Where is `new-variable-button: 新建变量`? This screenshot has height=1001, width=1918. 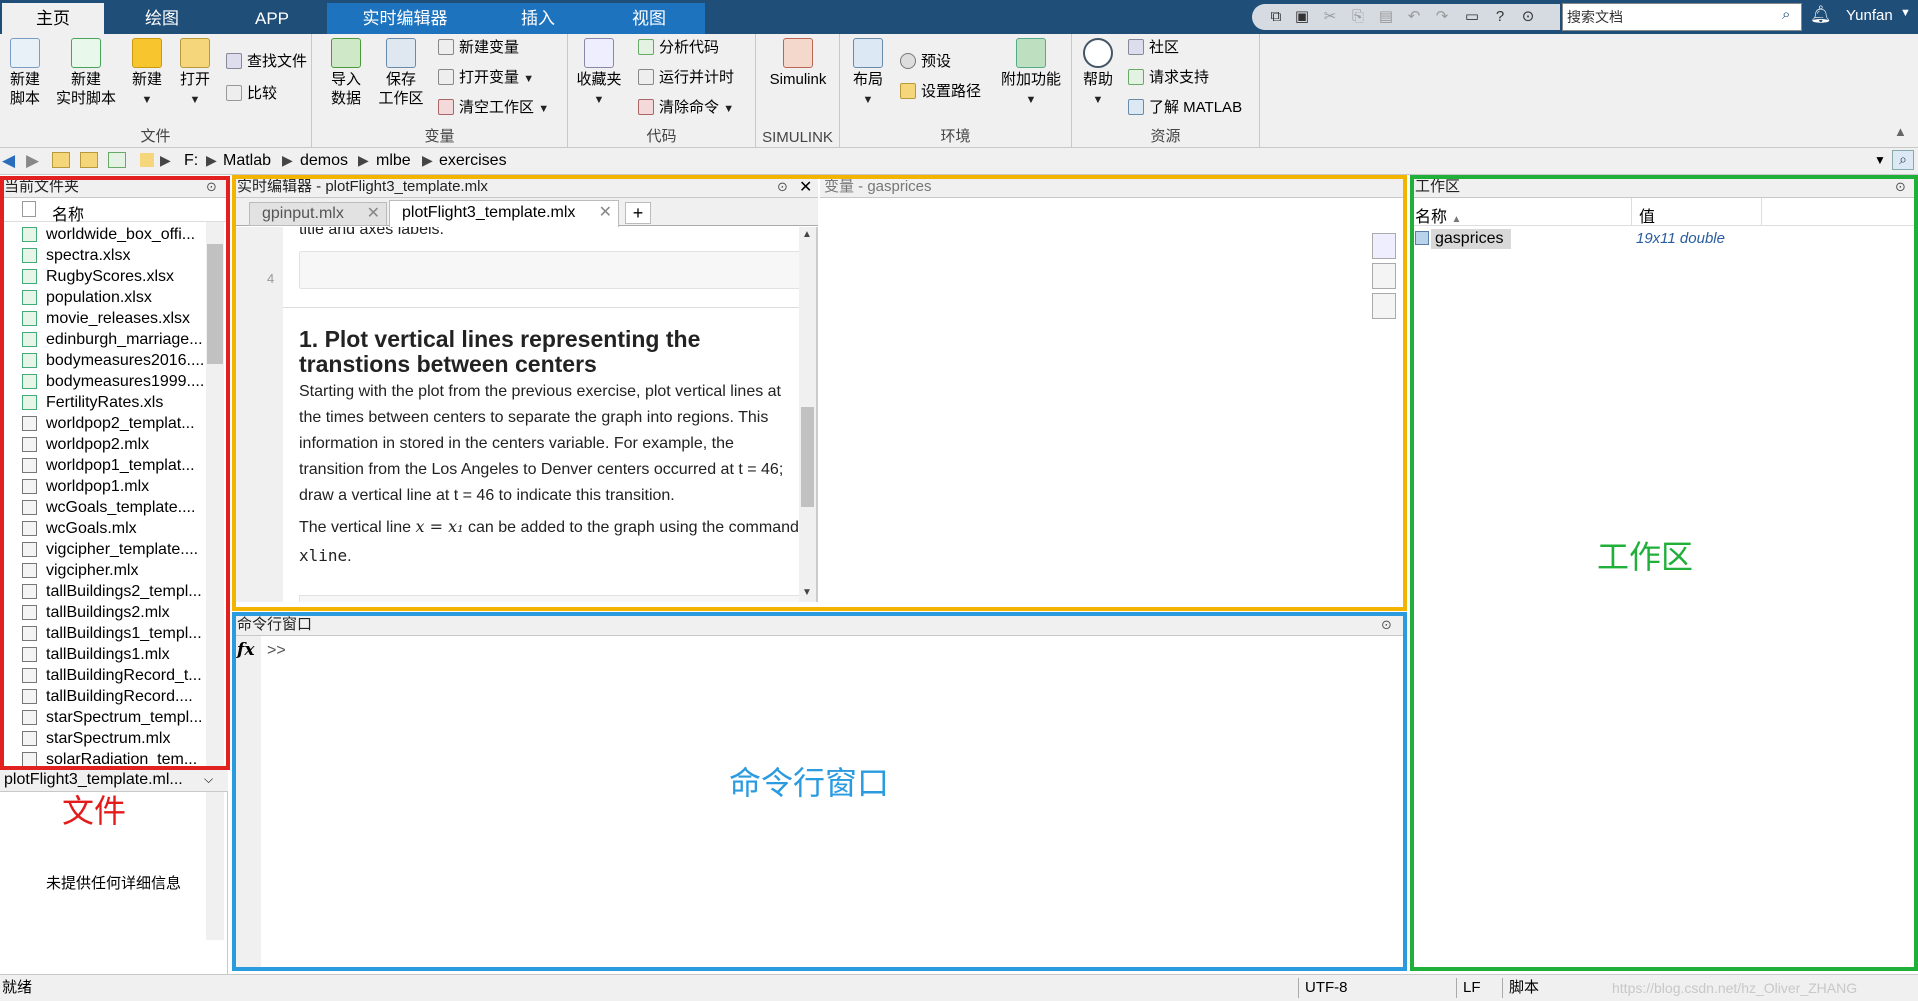
new-variable-button: 新建变量 is located at coordinates (478, 48).